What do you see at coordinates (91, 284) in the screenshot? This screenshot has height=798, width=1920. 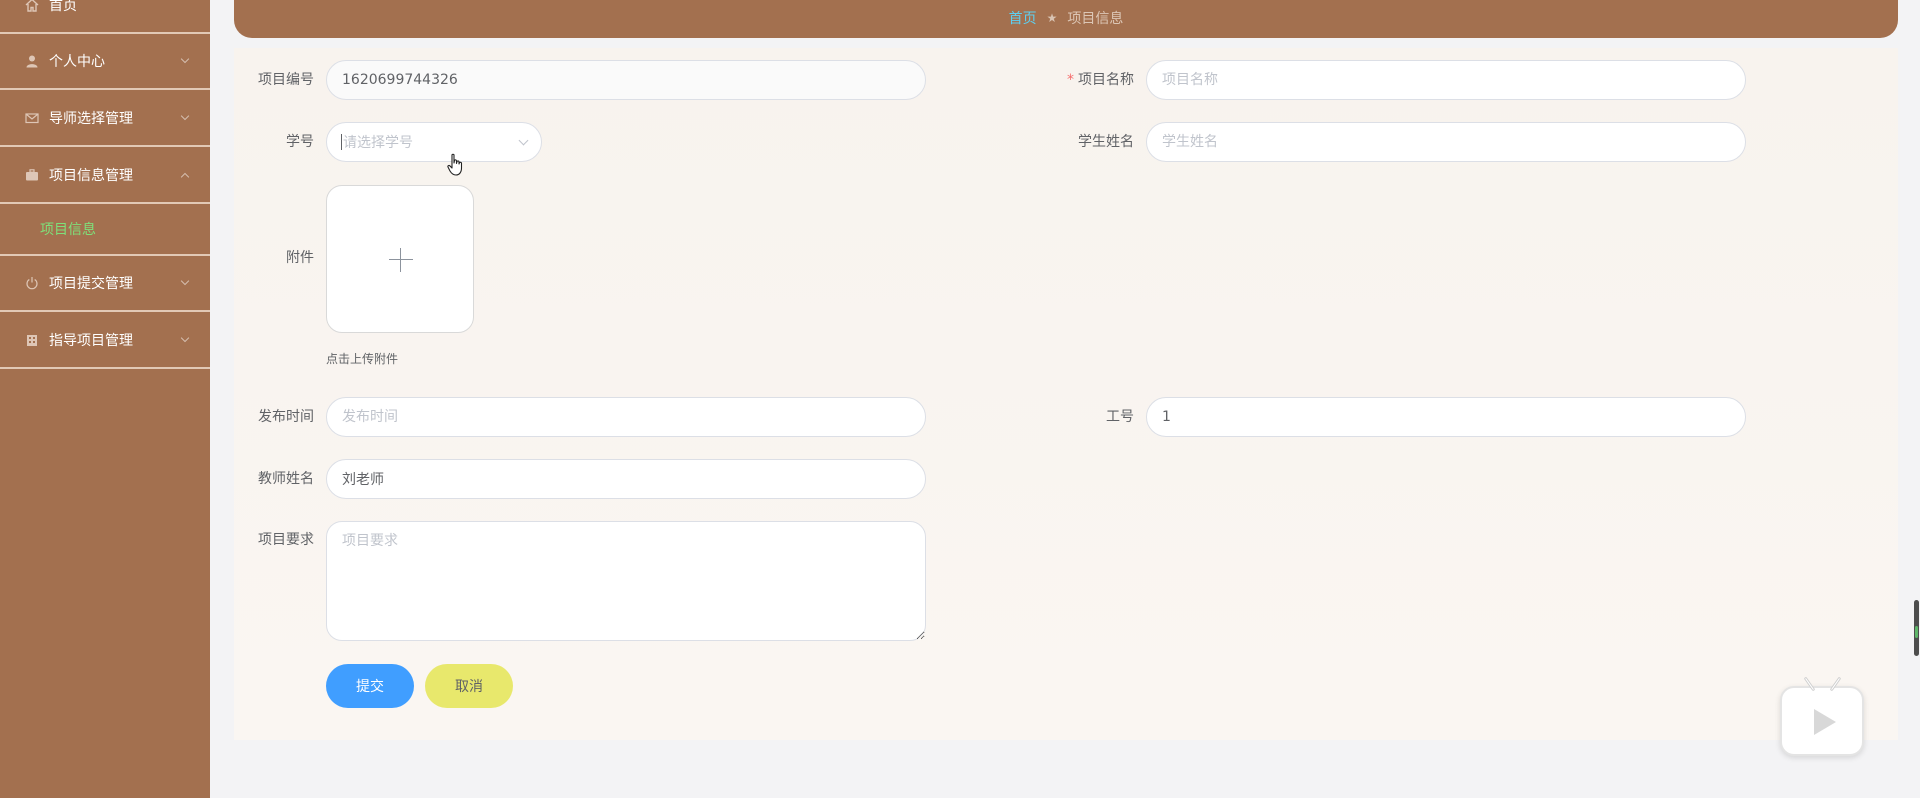 I see `sidebar-item-label: 项目提交管理` at bounding box center [91, 284].